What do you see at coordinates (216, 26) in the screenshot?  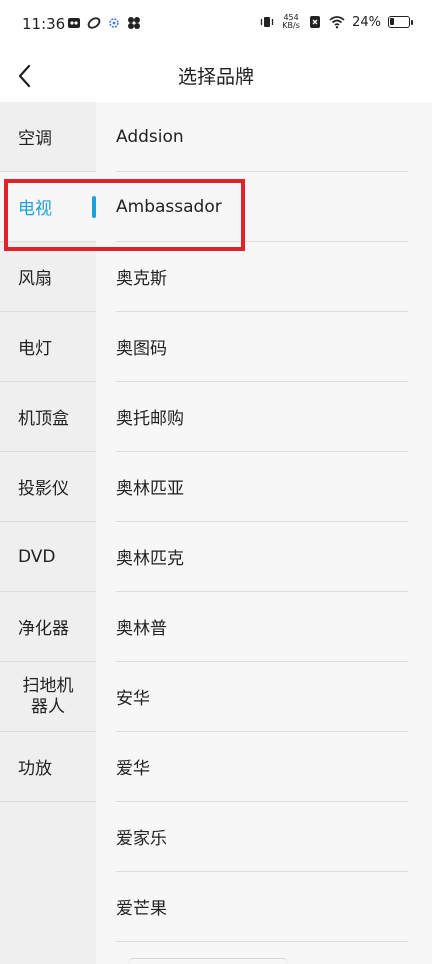 I see `status-bar: 11:36 454 KB/s 24%` at bounding box center [216, 26].